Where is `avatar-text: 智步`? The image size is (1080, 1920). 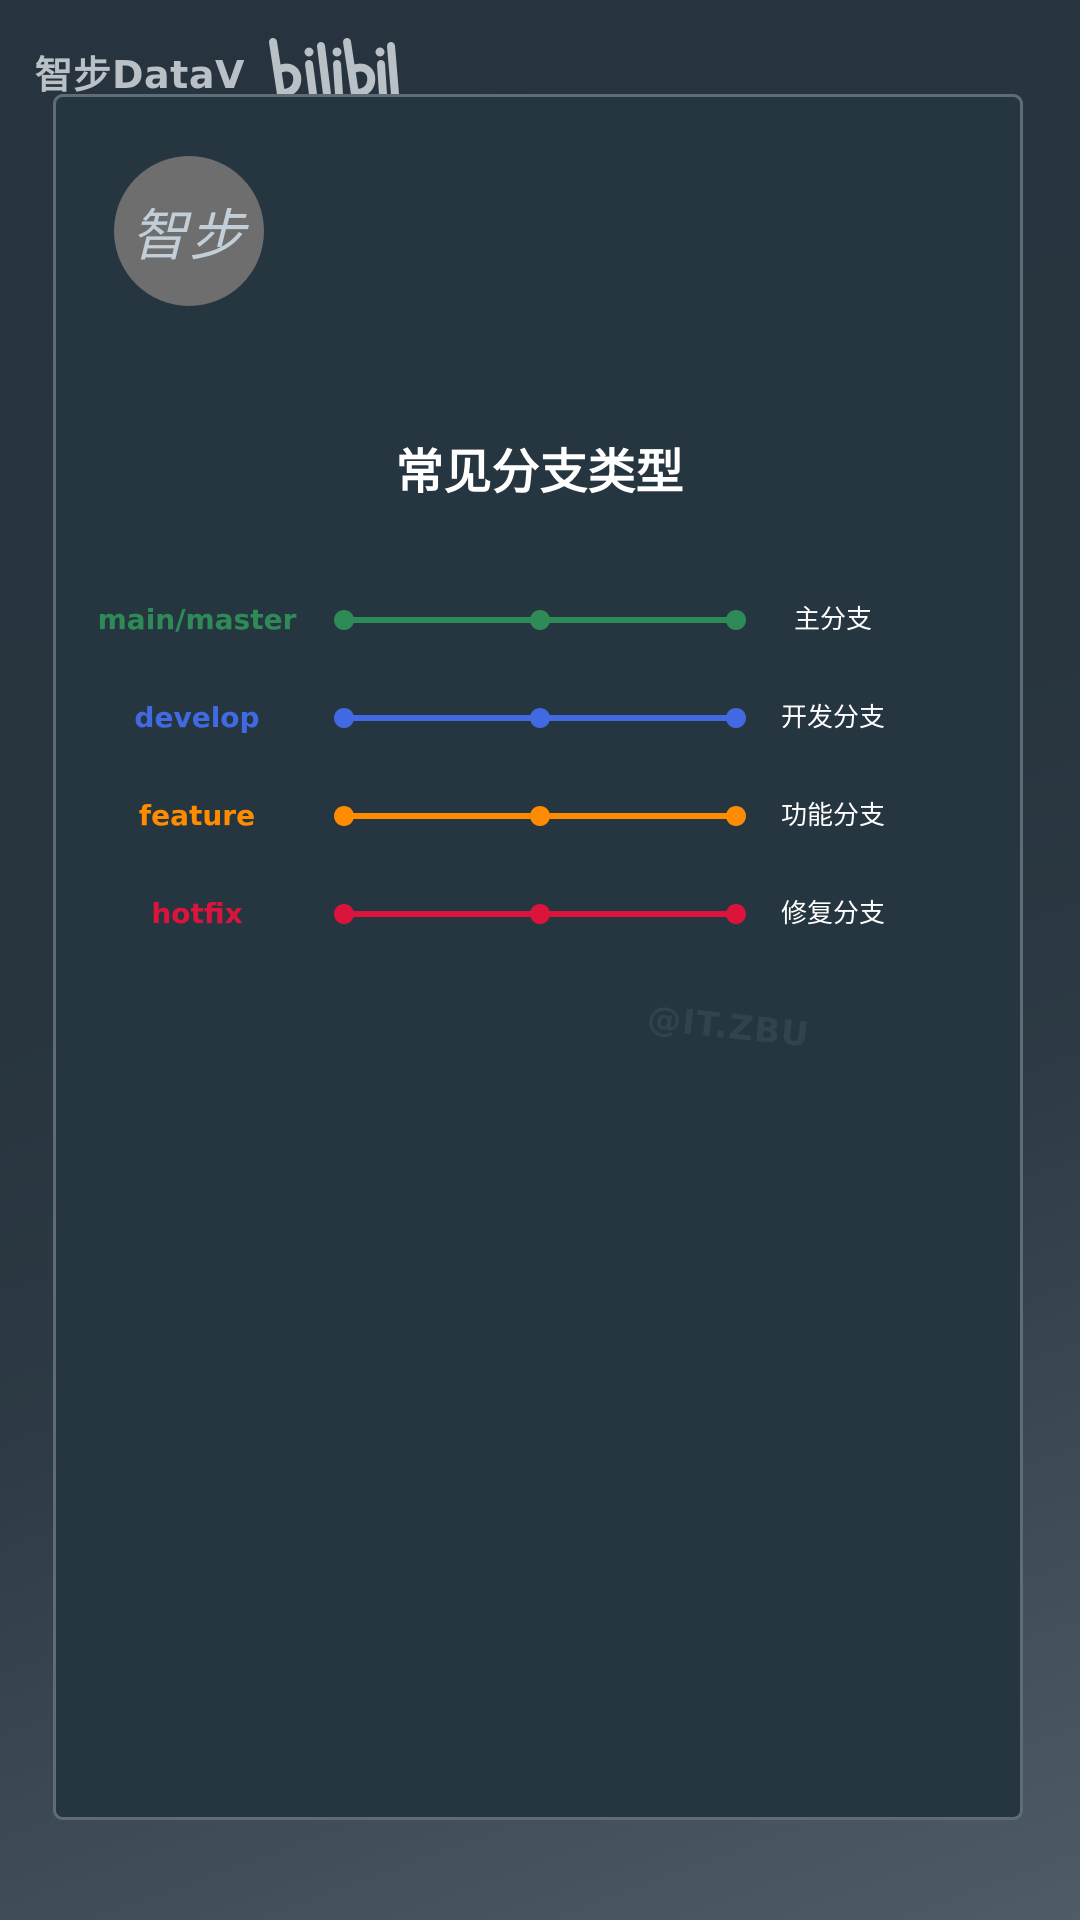
avatar-text: 智步 is located at coordinates (189, 236).